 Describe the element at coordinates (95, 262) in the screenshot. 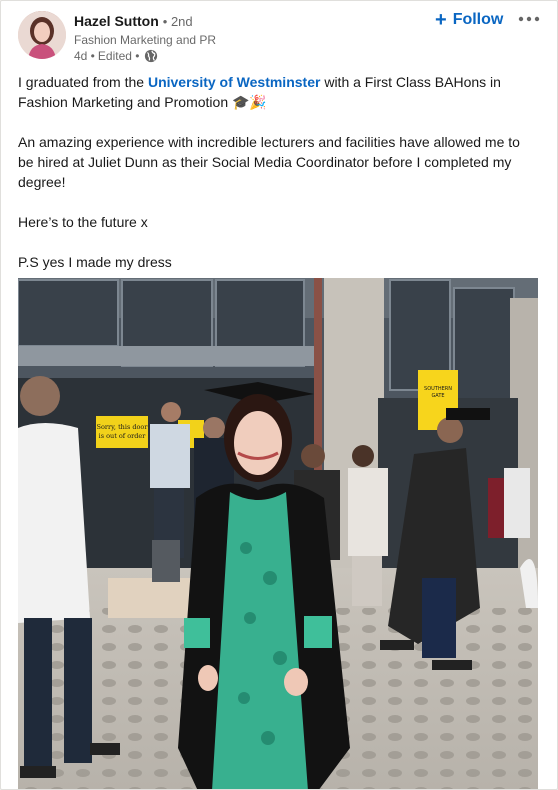

I see `post-paragraph-4: P.S yes I made my dress` at that location.